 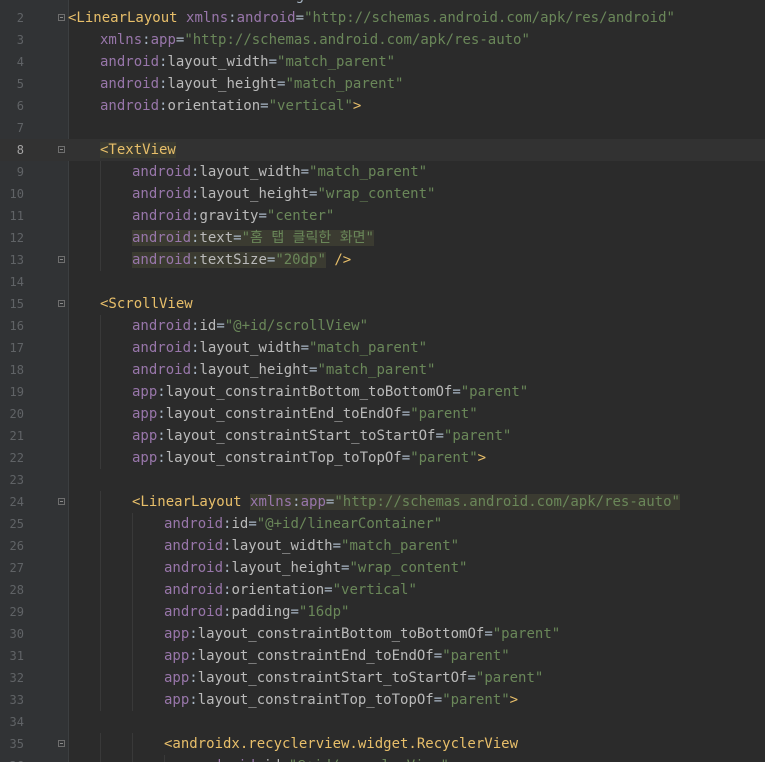 I want to click on code-text: android:padding="16dp", so click(x=256, y=612).